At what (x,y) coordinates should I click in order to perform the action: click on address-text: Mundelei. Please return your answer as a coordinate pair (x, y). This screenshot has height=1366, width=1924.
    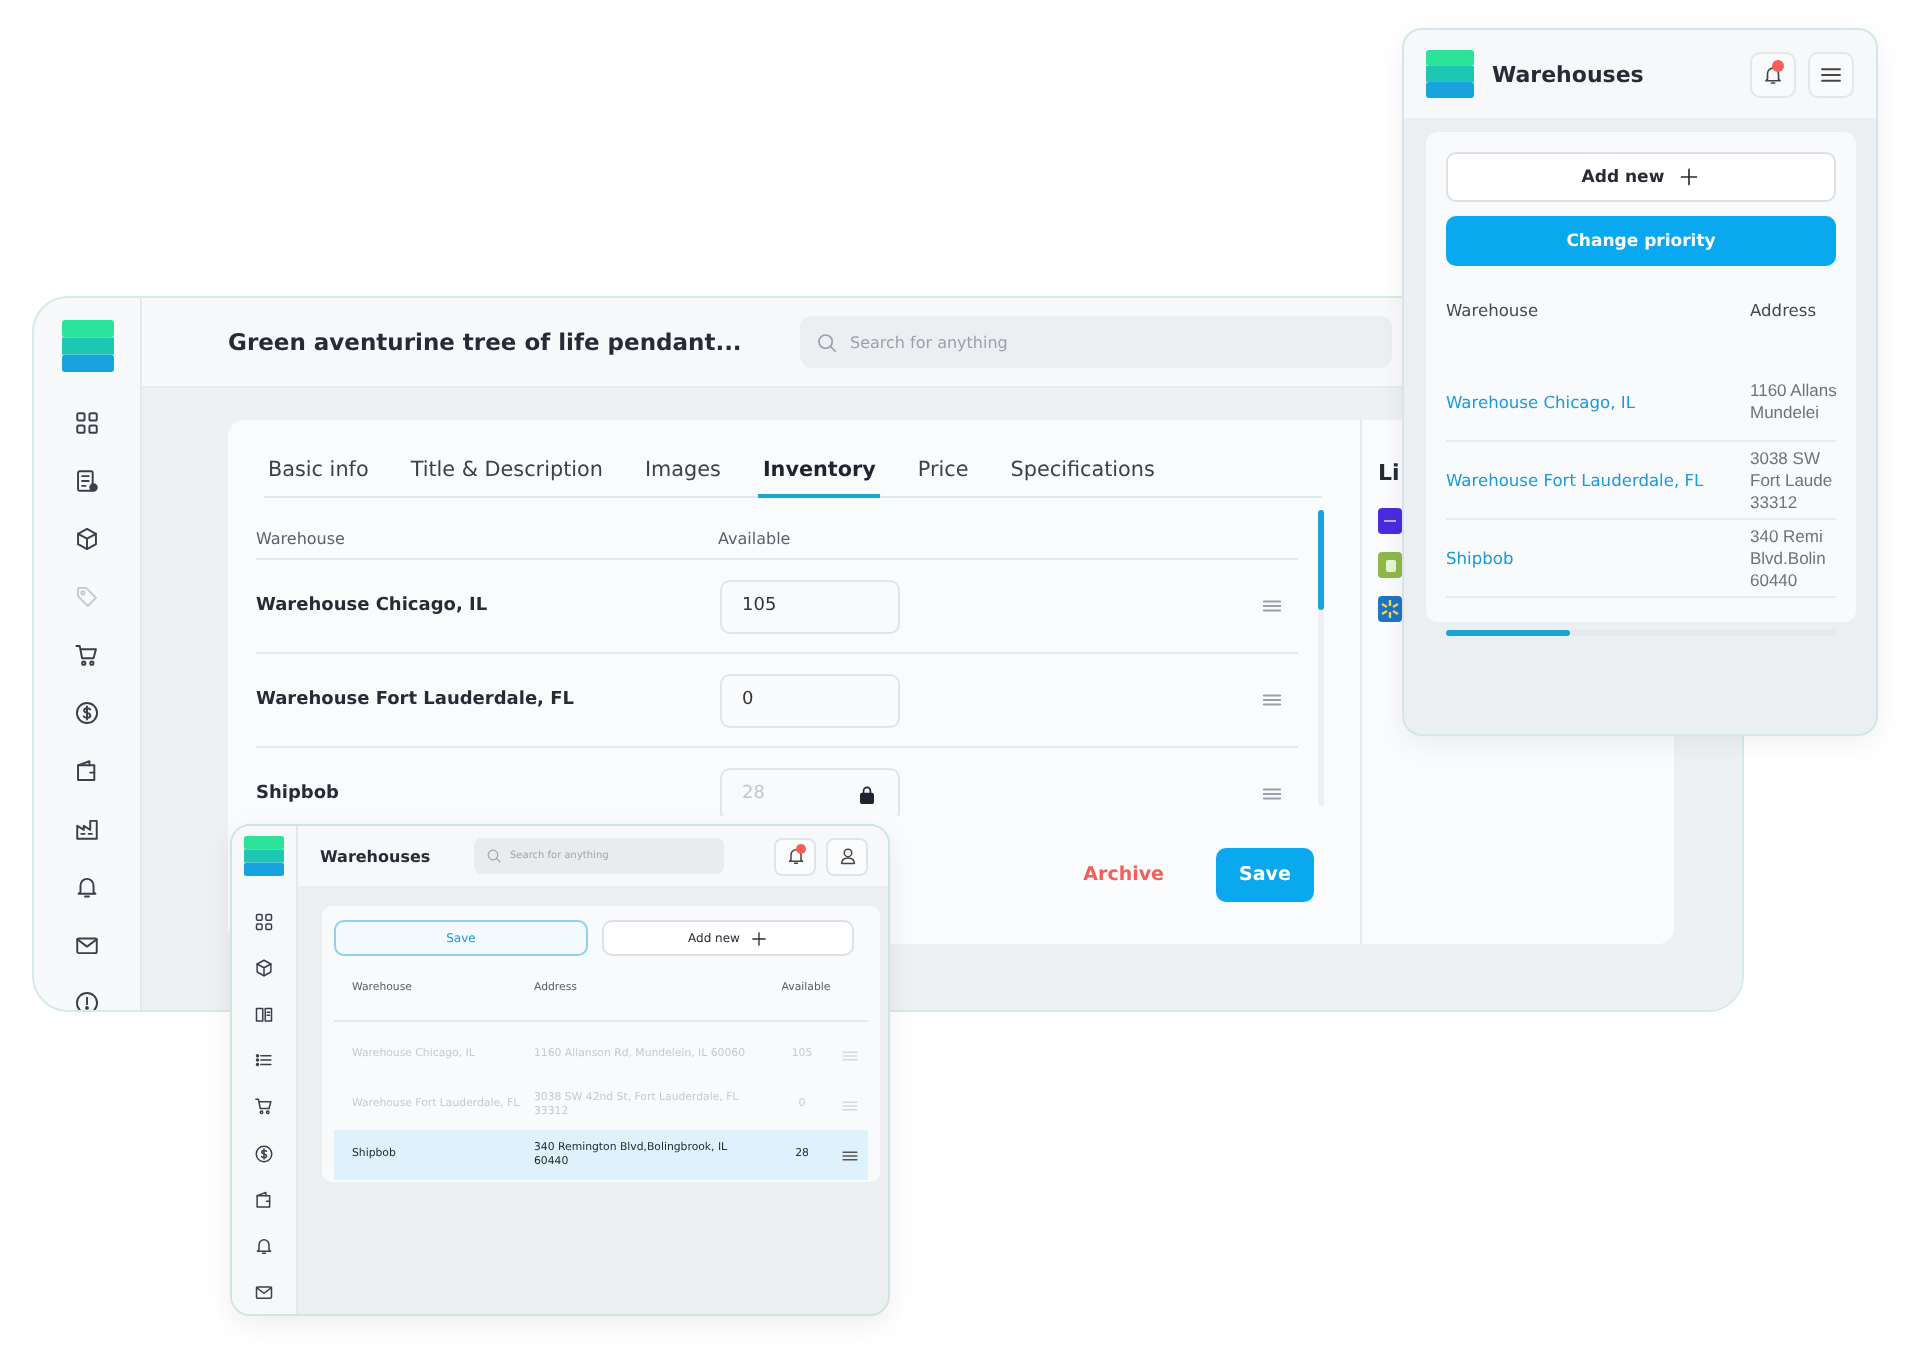
    Looking at the image, I should click on (1785, 413).